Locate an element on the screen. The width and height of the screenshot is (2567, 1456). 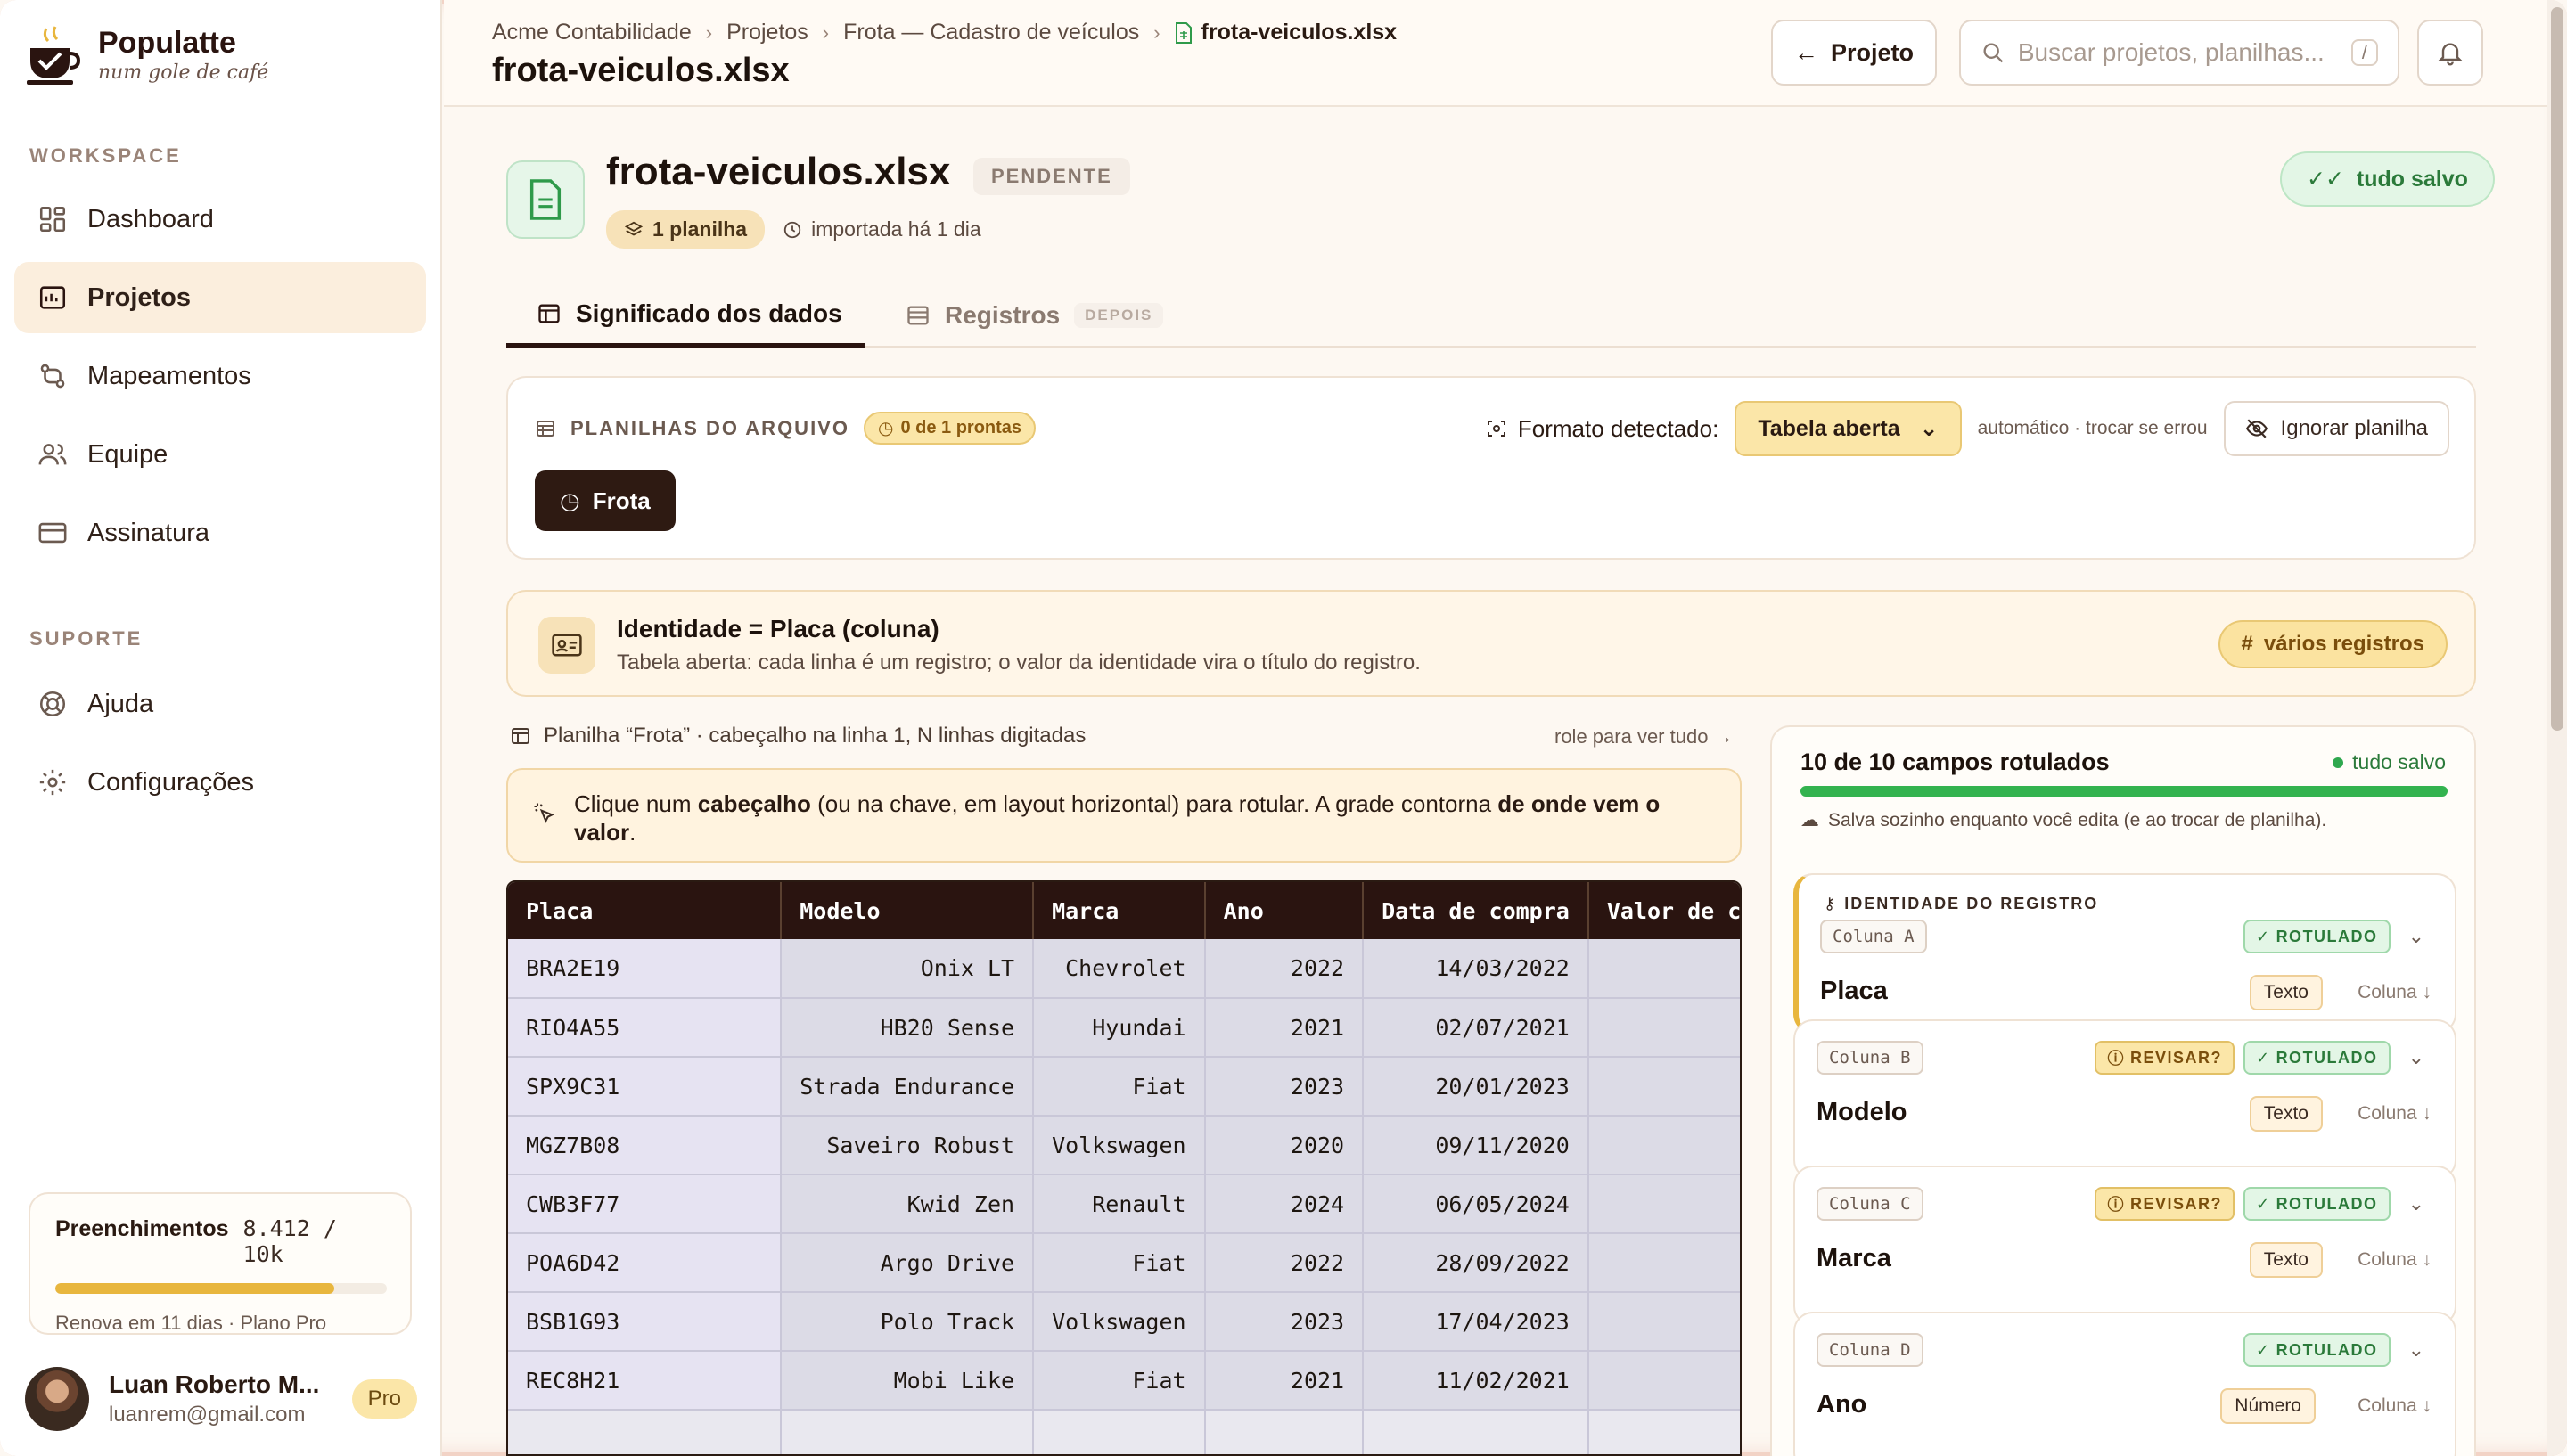
breadcrumb-item: Frota — Cadastro de veículos is located at coordinates (991, 32).